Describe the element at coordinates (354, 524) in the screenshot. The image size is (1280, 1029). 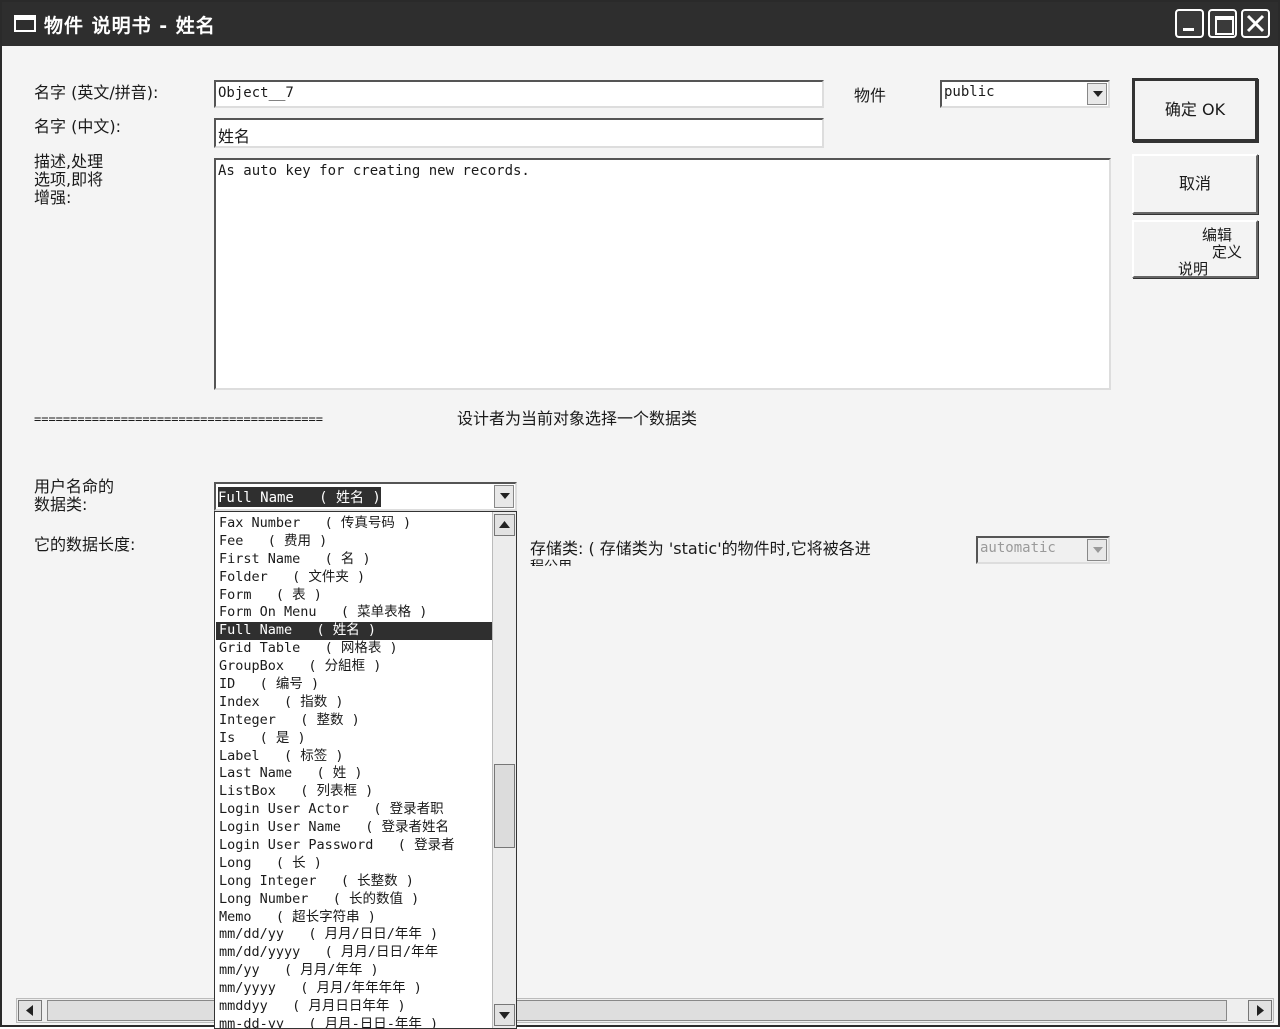
I see `dropdown-item: Fax Number ( 传真号码 )` at that location.